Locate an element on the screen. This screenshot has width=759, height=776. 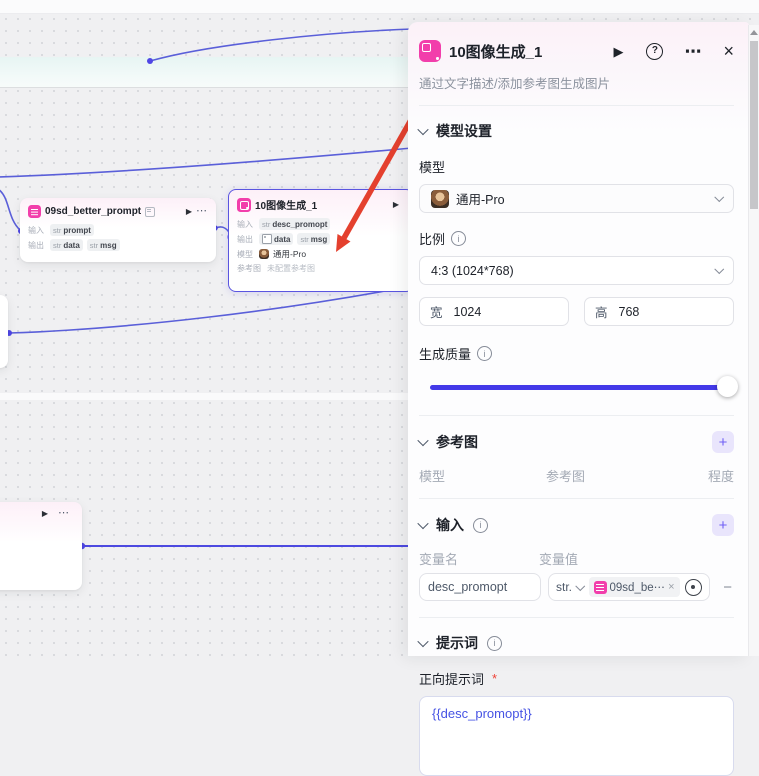
input-row: str. 09sd_be⋯ × − is located at coordinates (576, 587).